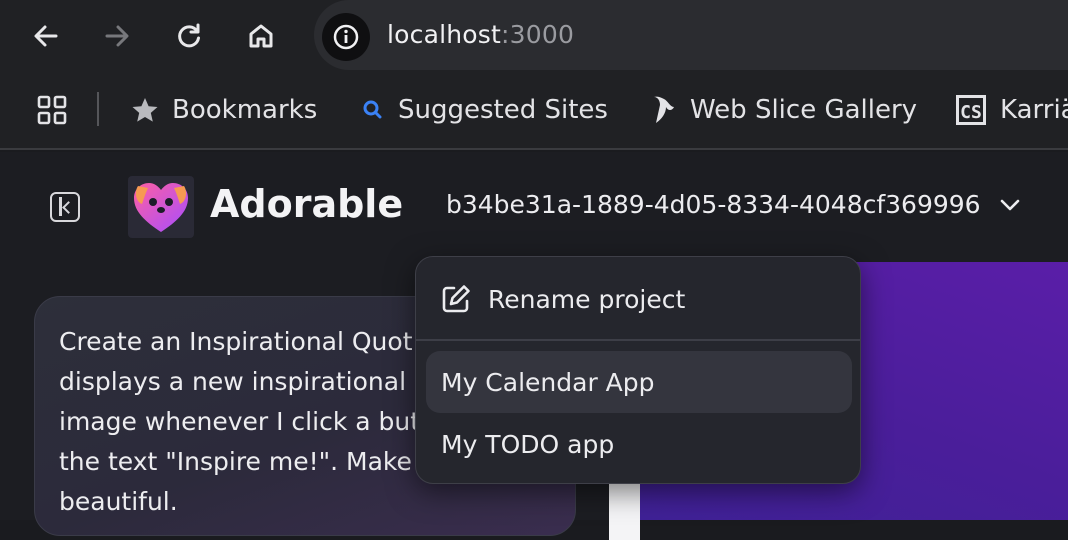 The width and height of the screenshot is (1068, 540). Describe the element at coordinates (307, 204) in the screenshot. I see `app-brand-name: Adorable` at that location.